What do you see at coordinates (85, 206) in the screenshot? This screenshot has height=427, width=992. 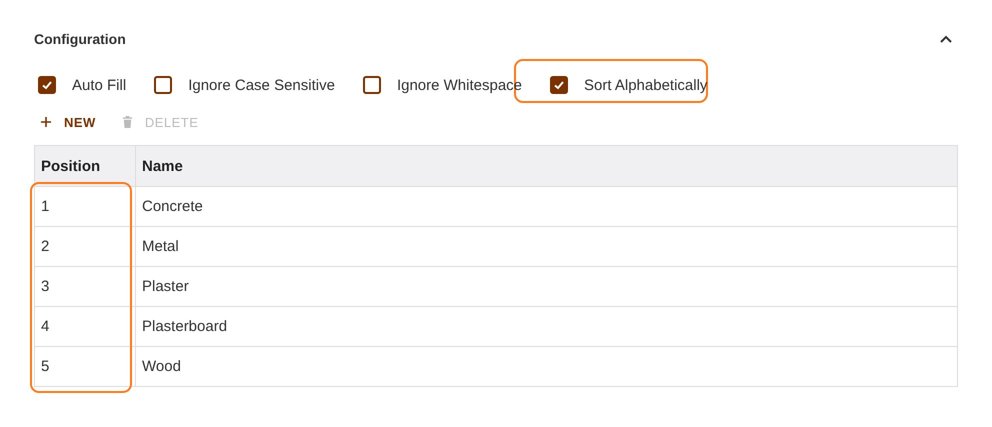 I see `table-cell: 1` at bounding box center [85, 206].